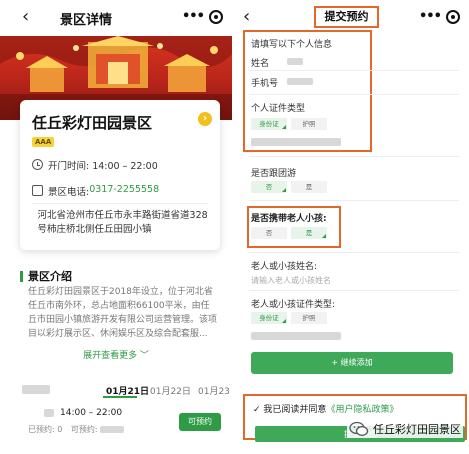 This screenshot has width=469, height=454. Describe the element at coordinates (300, 81) in the screenshot. I see `phone-field-blurred` at that location.